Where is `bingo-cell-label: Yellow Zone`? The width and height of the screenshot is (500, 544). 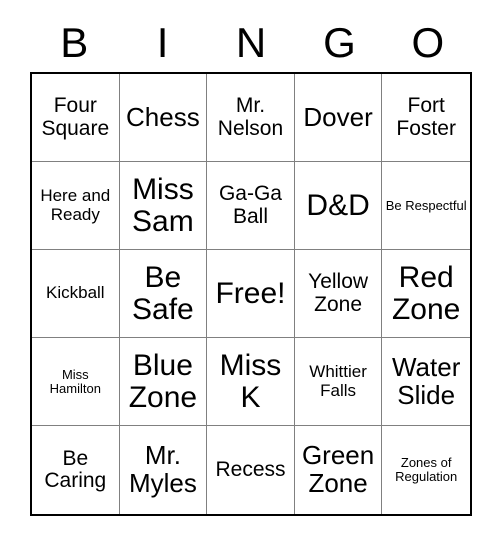
bingo-cell-label: Yellow Zone is located at coordinates (338, 293).